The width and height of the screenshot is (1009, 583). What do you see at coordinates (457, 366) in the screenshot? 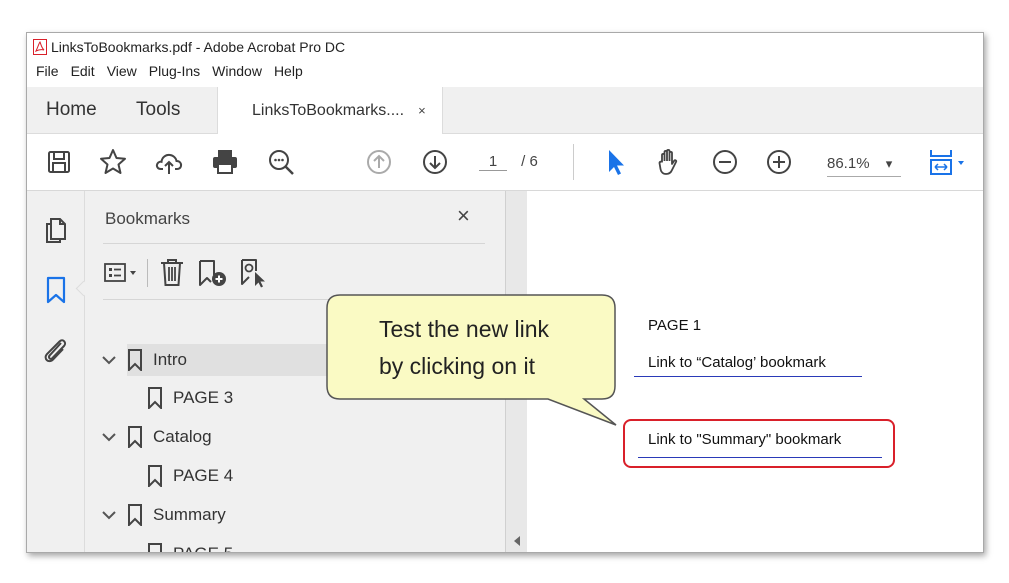
I see `callout-line-2: by clicking on it` at bounding box center [457, 366].